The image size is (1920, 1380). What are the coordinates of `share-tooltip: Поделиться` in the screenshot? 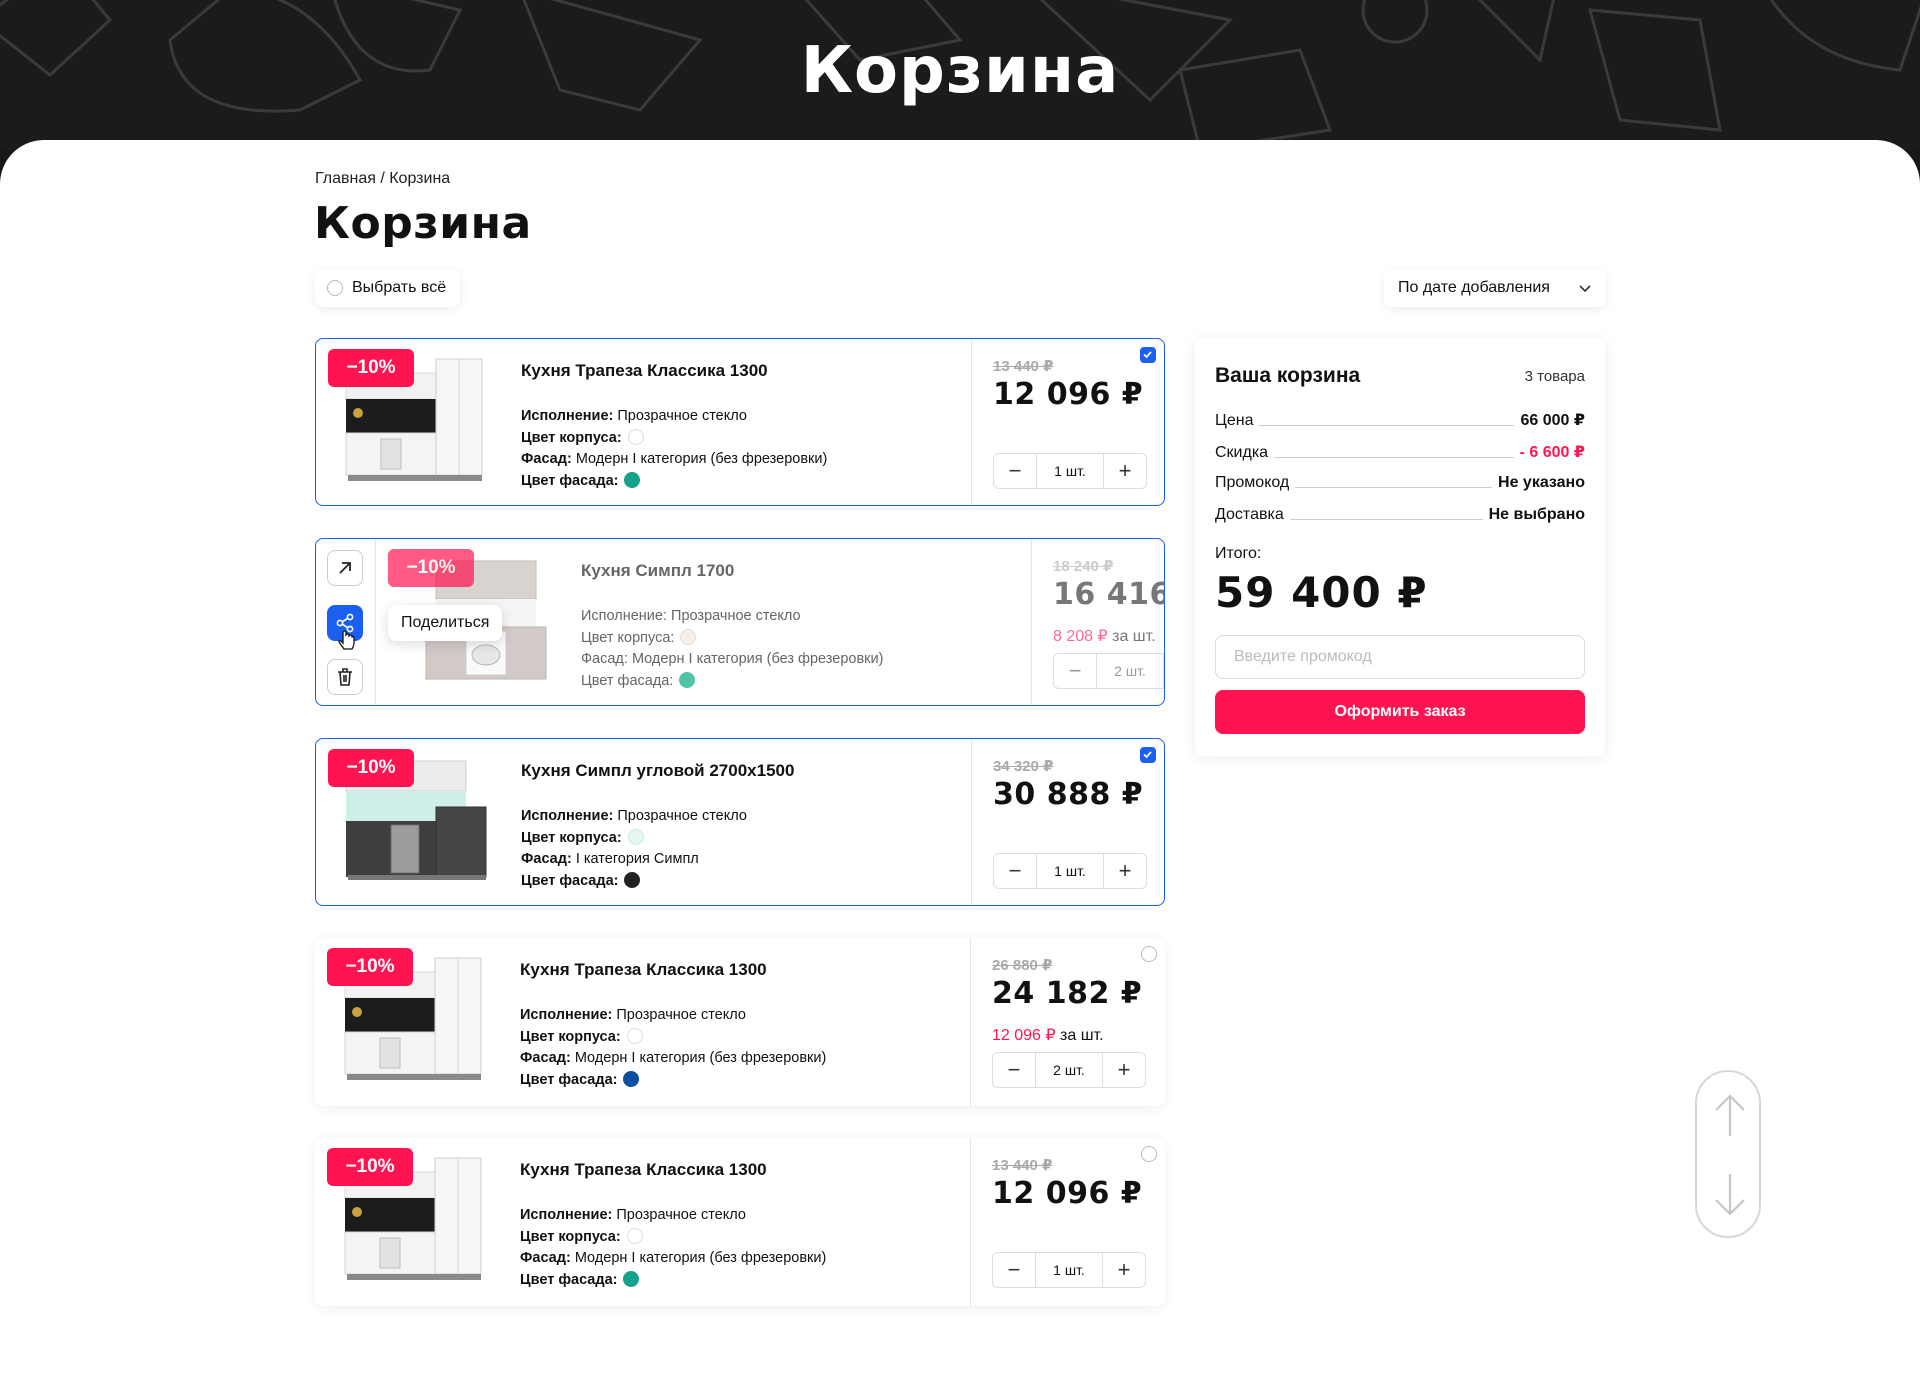 It's located at (445, 623).